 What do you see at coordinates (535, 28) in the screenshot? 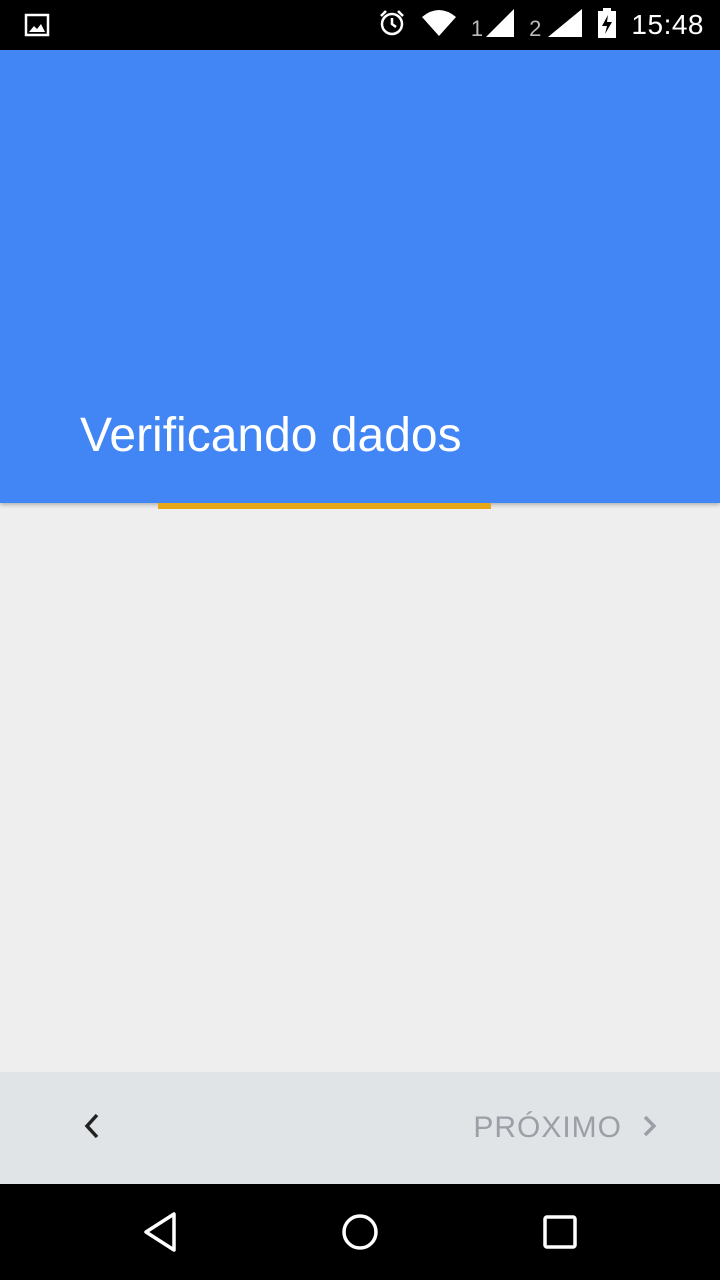
I see `sim2-label: 2` at bounding box center [535, 28].